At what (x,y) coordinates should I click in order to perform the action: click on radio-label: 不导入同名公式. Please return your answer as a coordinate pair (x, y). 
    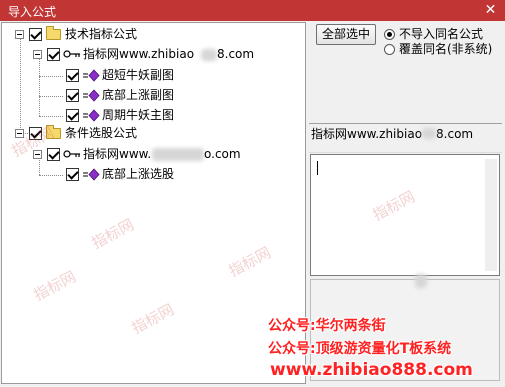
    Looking at the image, I should click on (441, 34).